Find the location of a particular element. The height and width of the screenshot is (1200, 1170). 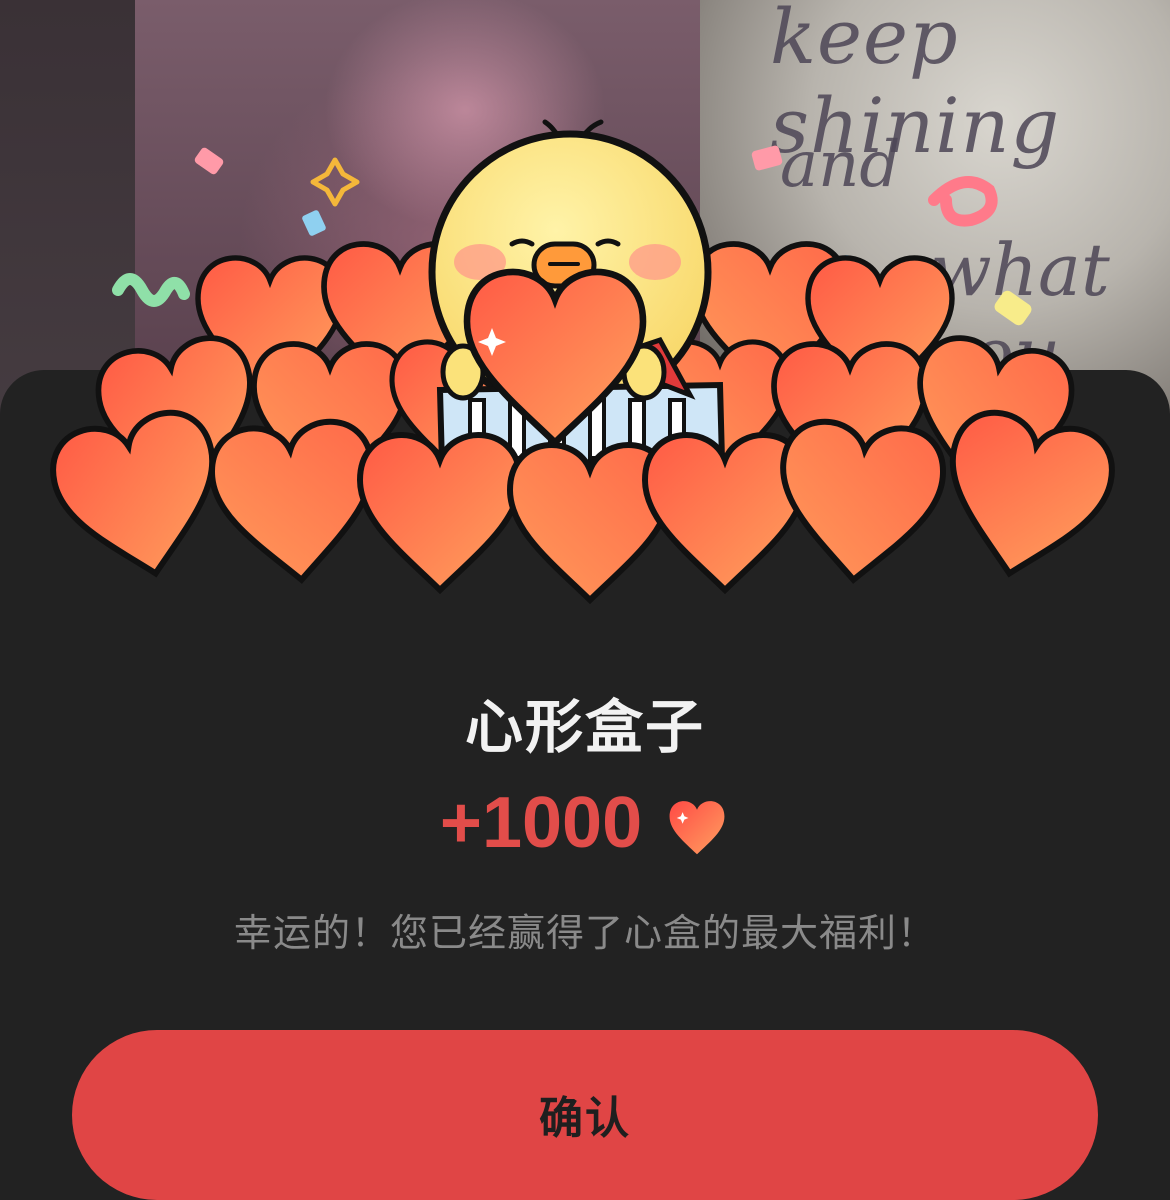

dialog-title: 心形盒子 is located at coordinates (584, 727).